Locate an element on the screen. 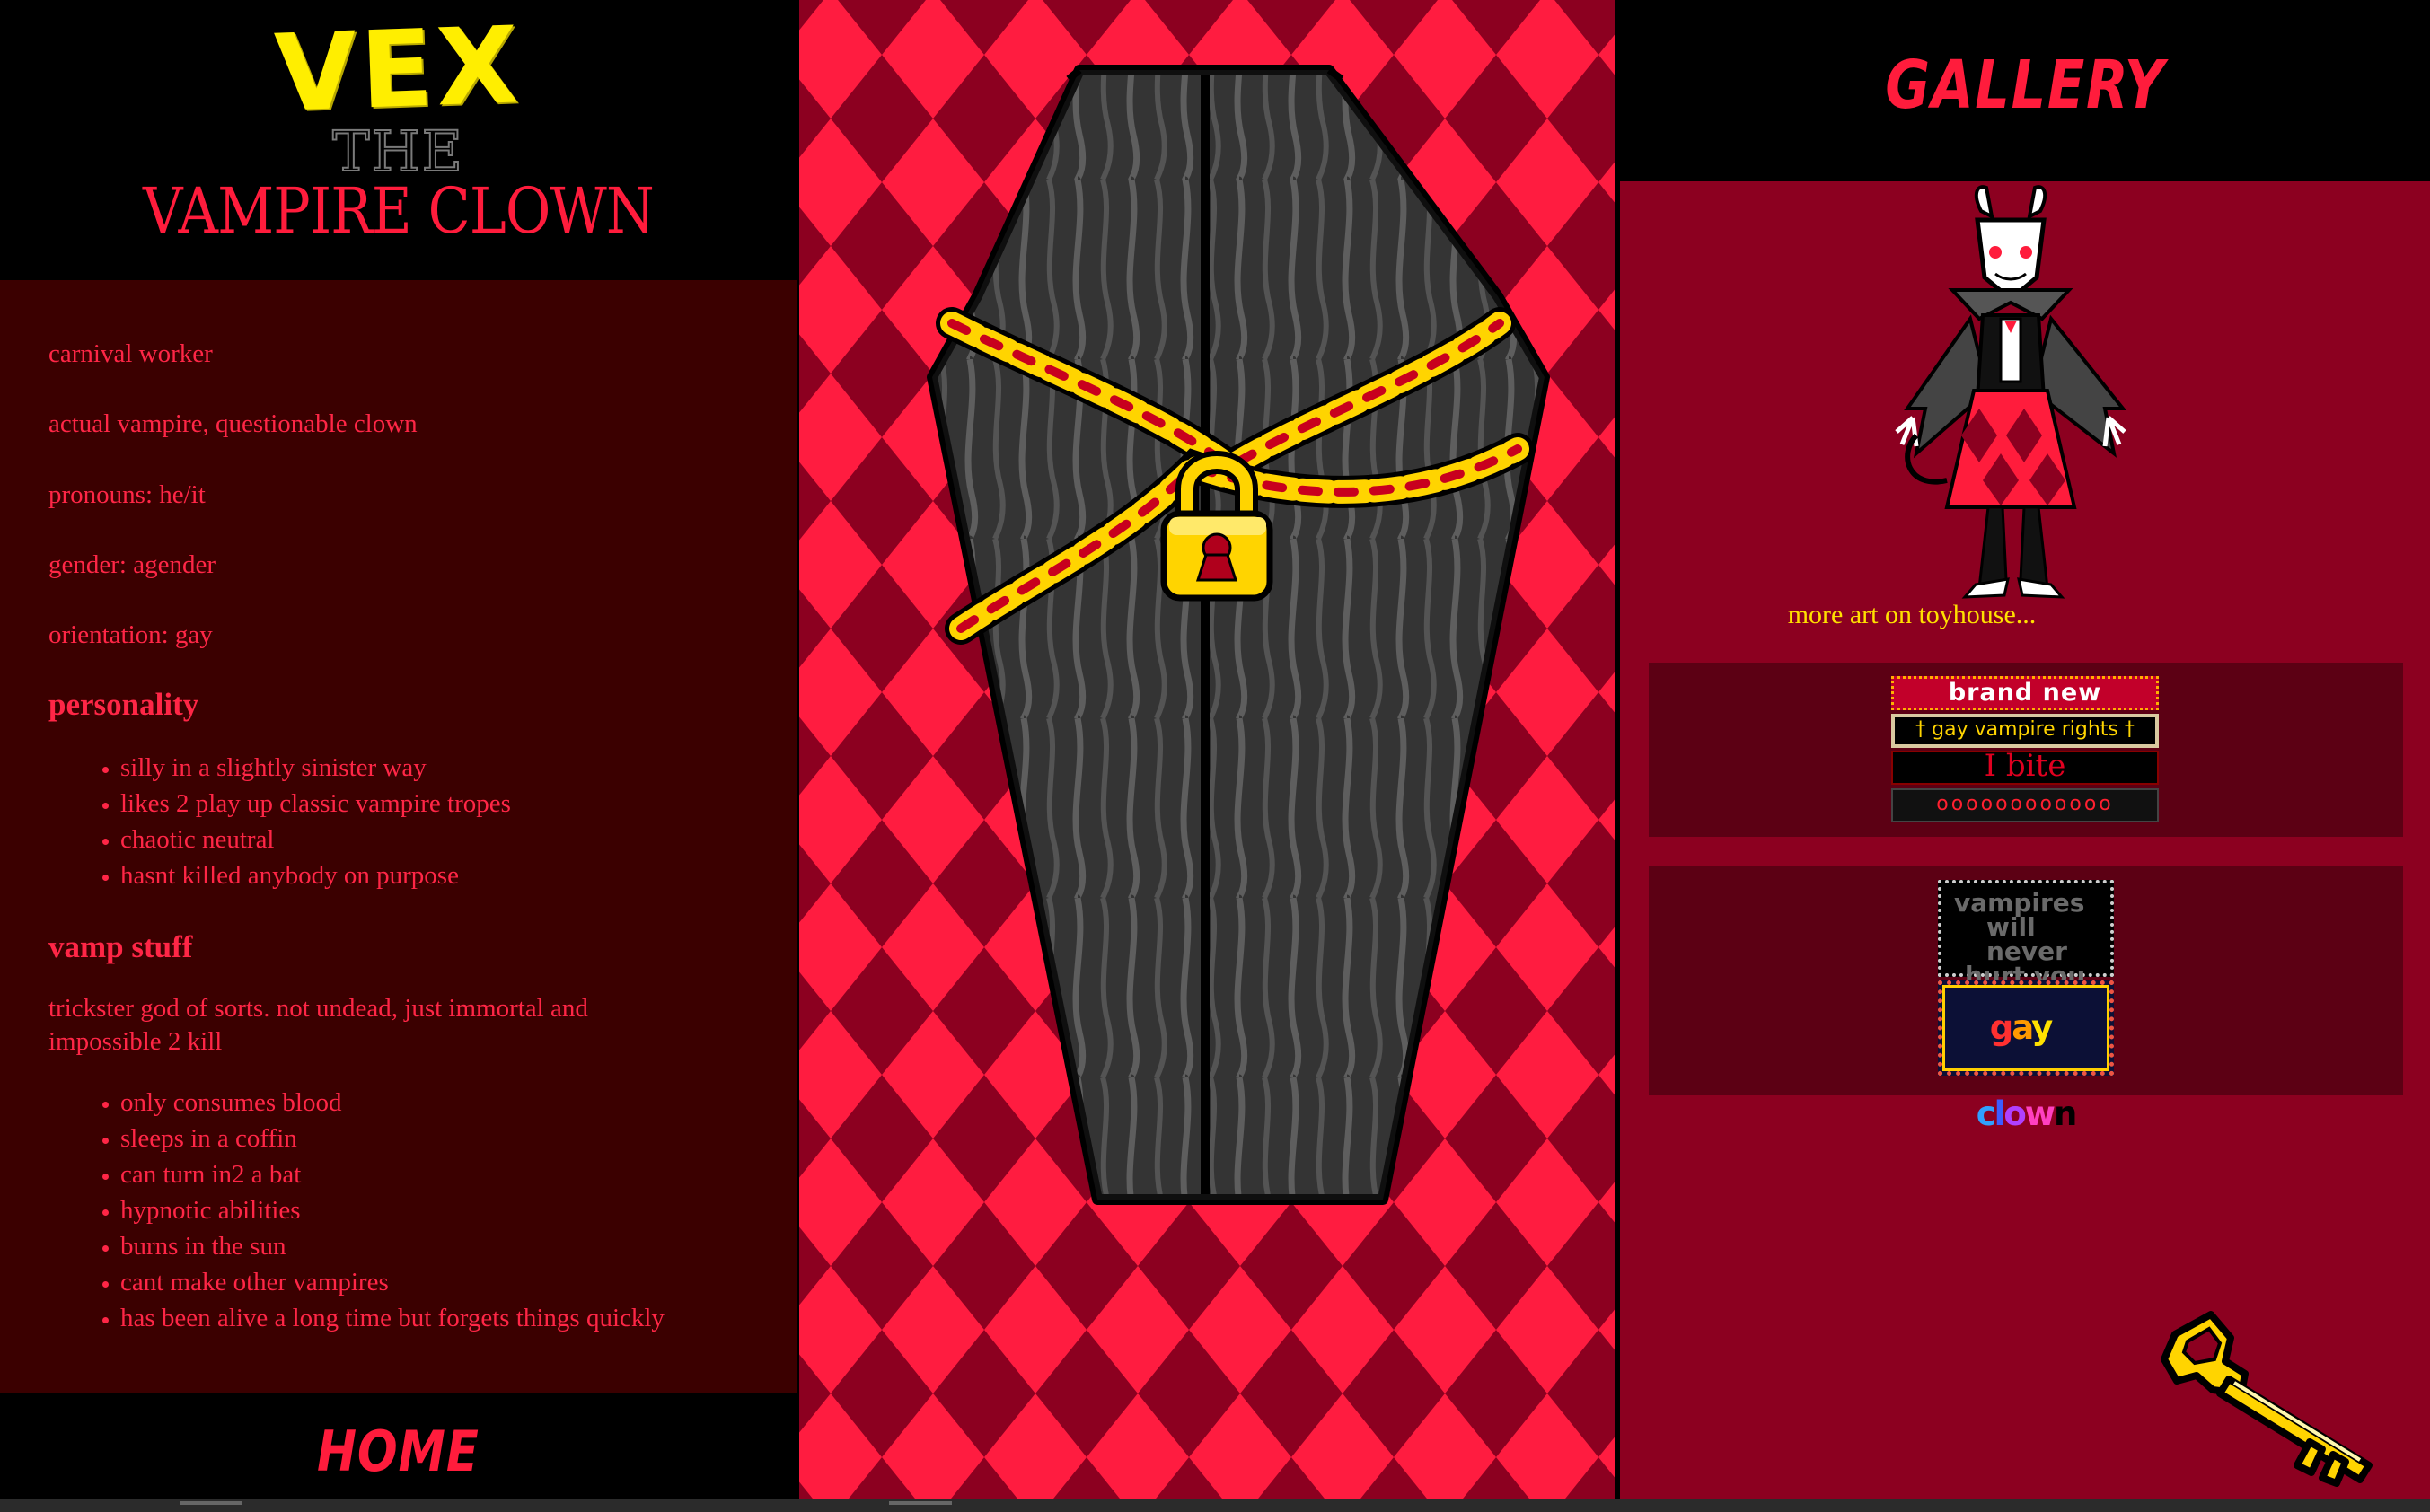 This screenshot has width=2430, height=1512. blinkie-i-bite: I bite is located at coordinates (2025, 768).